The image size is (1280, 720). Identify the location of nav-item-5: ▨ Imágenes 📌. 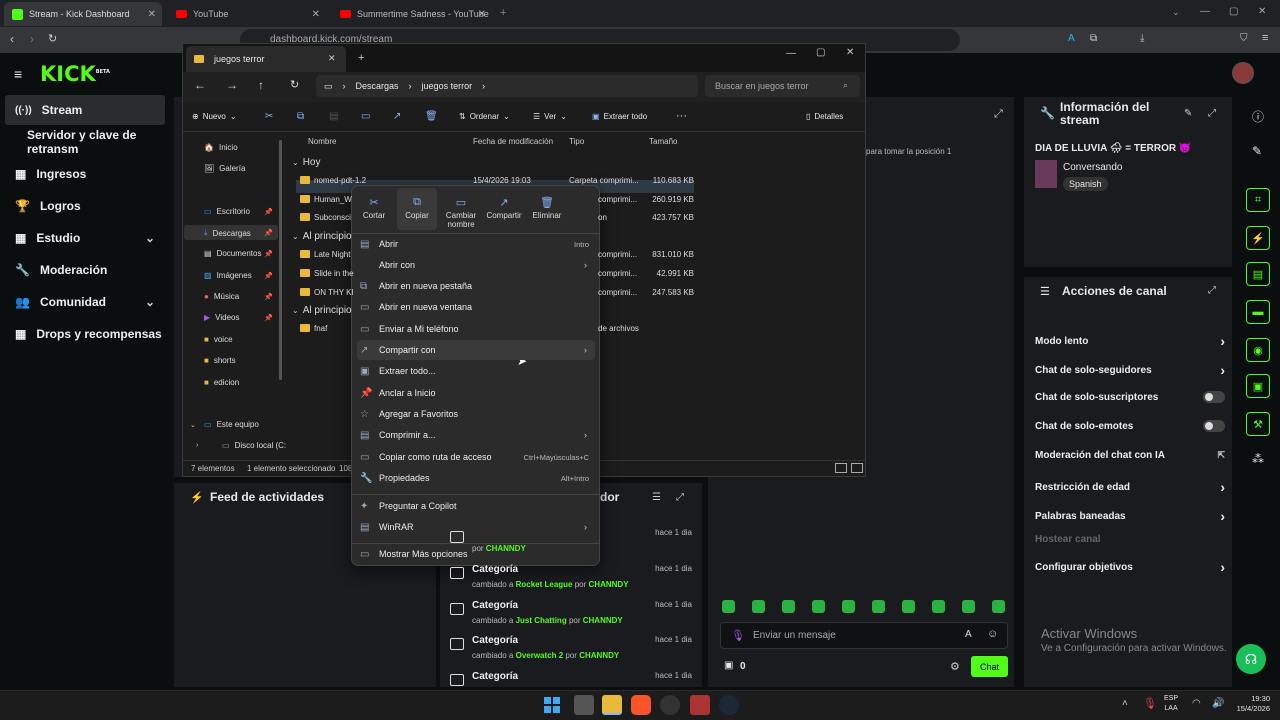
(238, 275).